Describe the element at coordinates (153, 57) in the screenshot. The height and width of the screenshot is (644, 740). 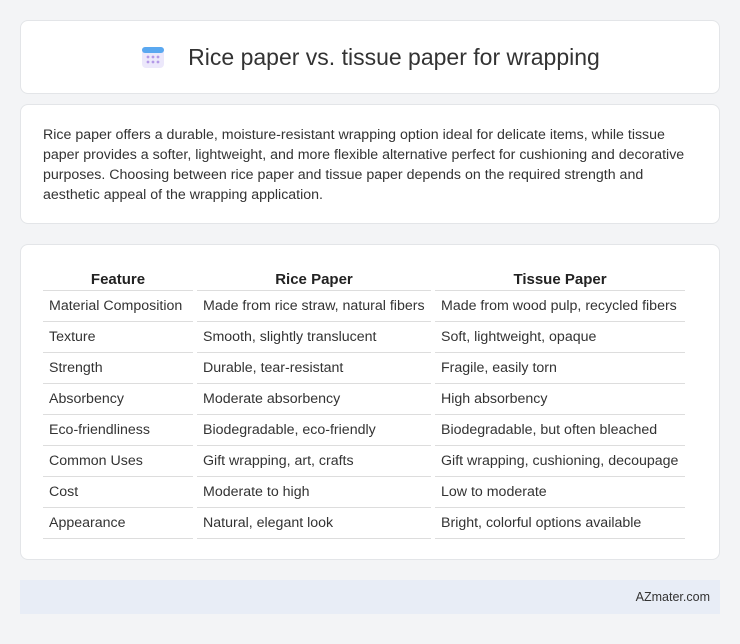
I see `calendar-icon` at that location.